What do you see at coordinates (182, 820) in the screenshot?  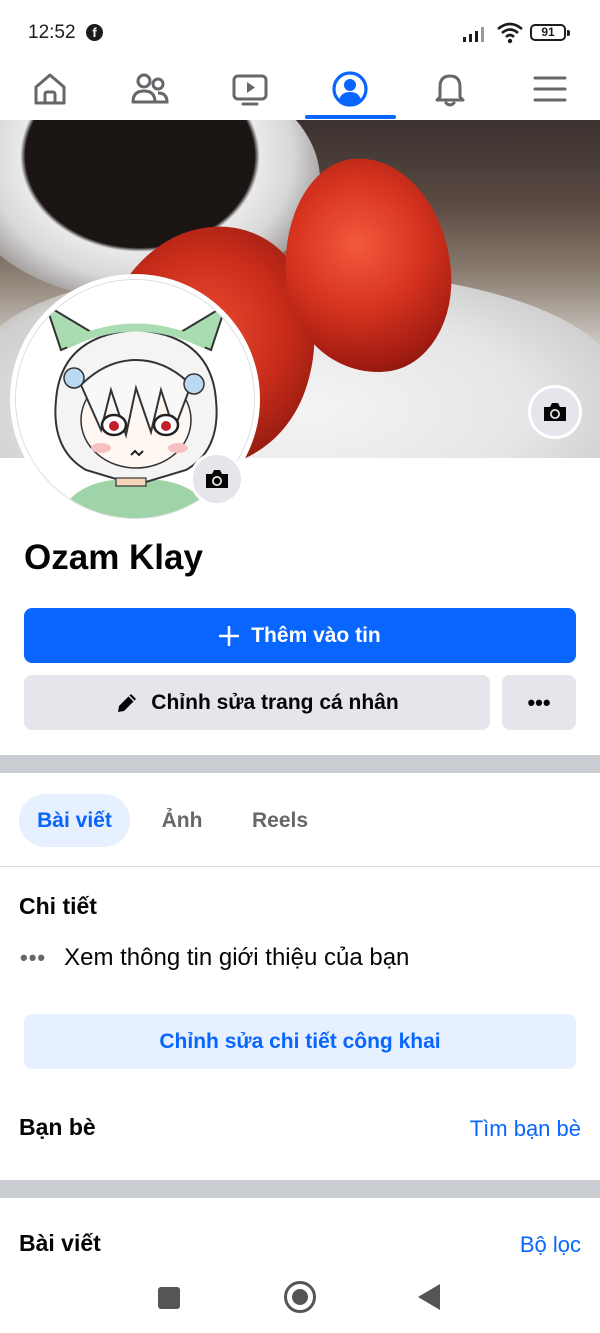 I see `tab-photos: Ảnh` at bounding box center [182, 820].